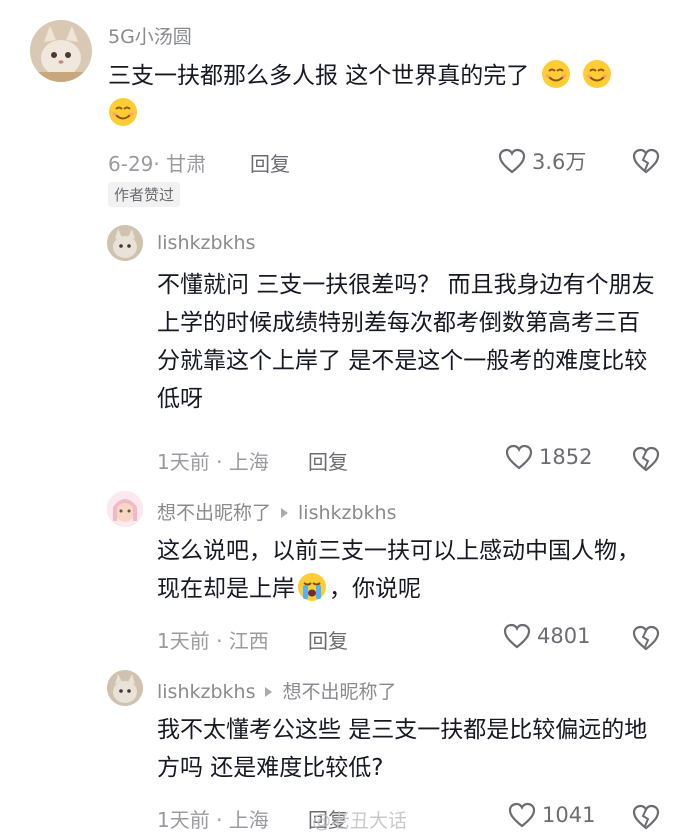 The width and height of the screenshot is (690, 836). Describe the element at coordinates (388, 95) in the screenshot. I see `comment-text: 三支一扶都那么多人报 这个世界真的完了` at that location.